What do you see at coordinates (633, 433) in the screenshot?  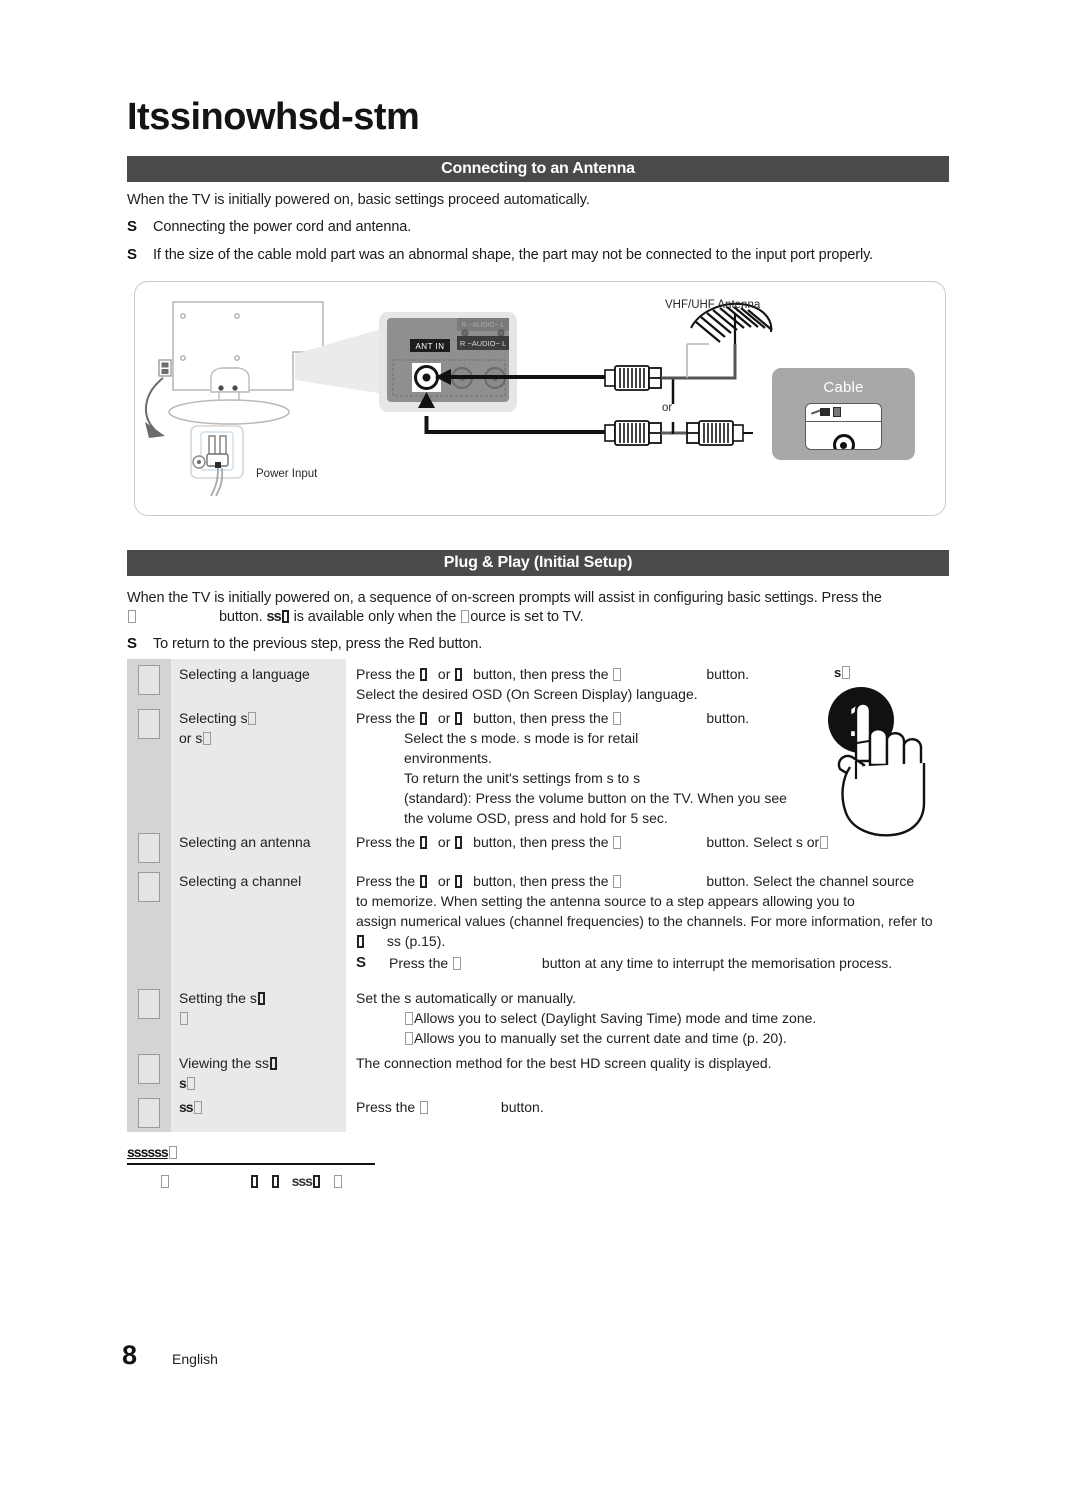 I see `coax-connector-lower-left` at bounding box center [633, 433].